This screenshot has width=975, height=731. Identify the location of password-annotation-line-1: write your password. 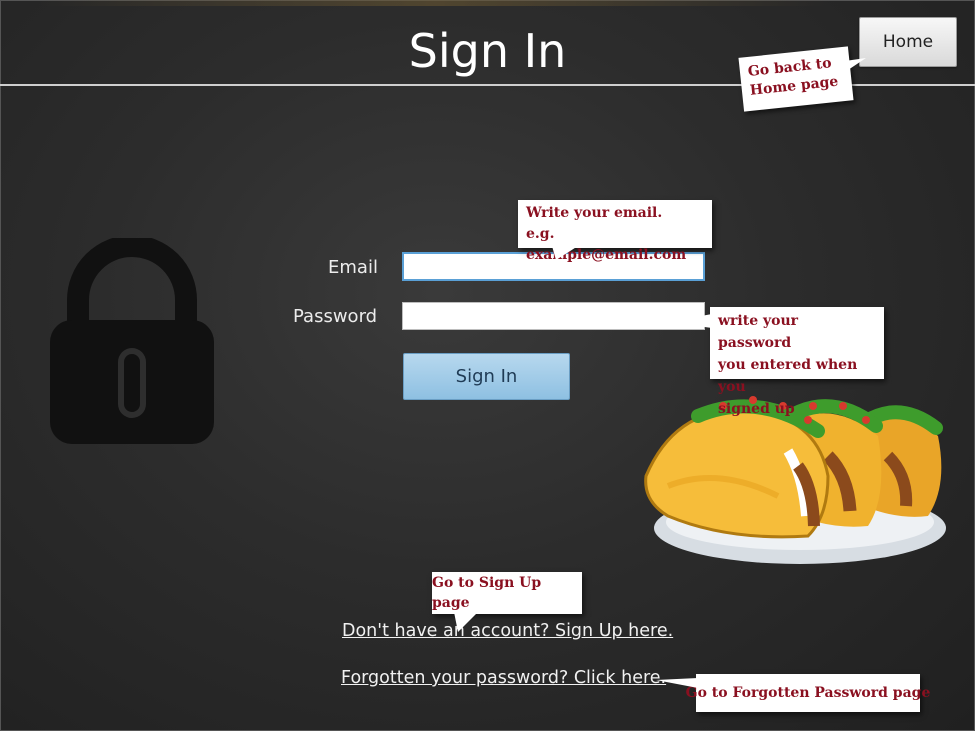
(758, 332).